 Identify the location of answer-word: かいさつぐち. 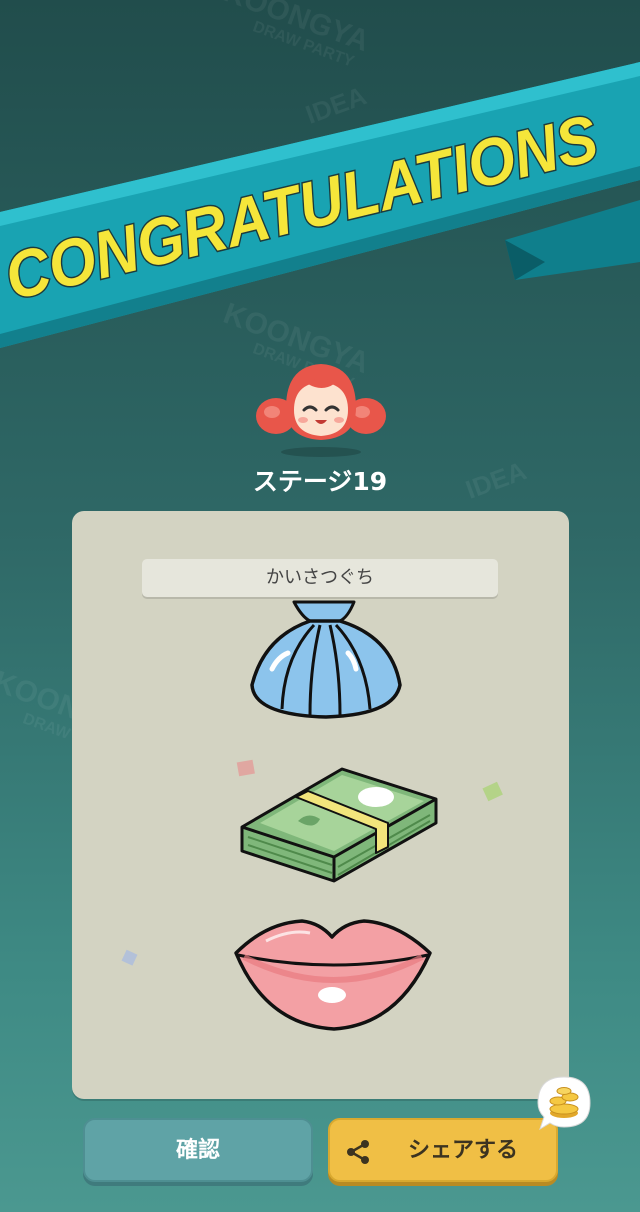
(320, 578).